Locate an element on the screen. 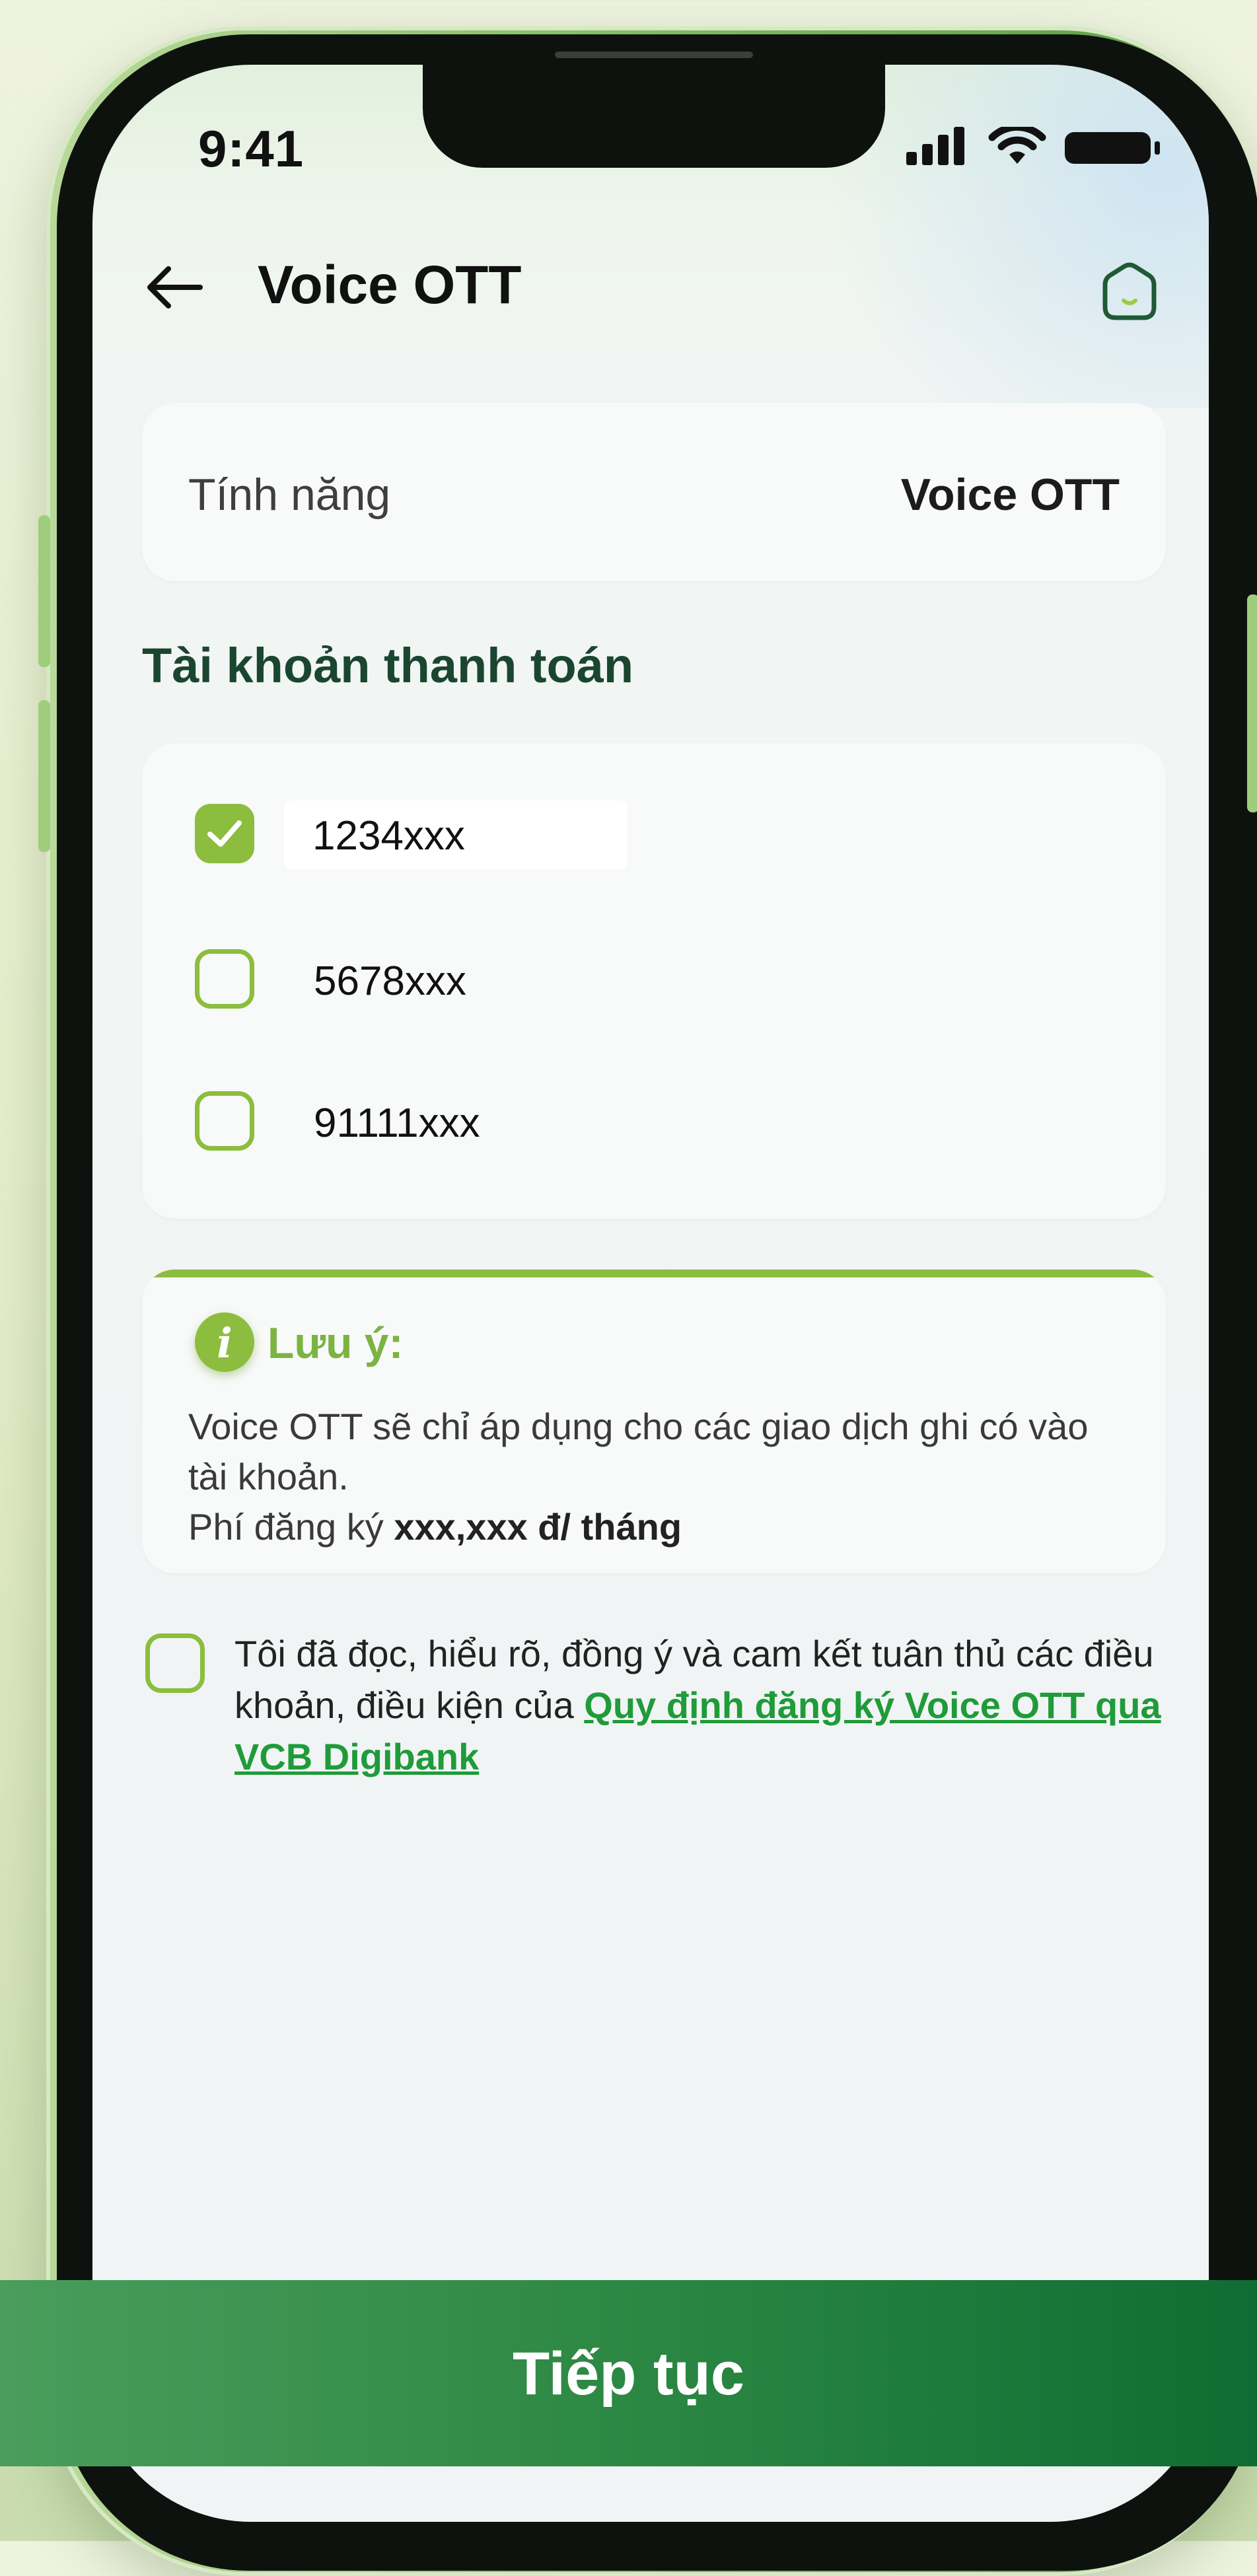 The image size is (1257, 2576). account-option: 5678xxx is located at coordinates (654, 981).